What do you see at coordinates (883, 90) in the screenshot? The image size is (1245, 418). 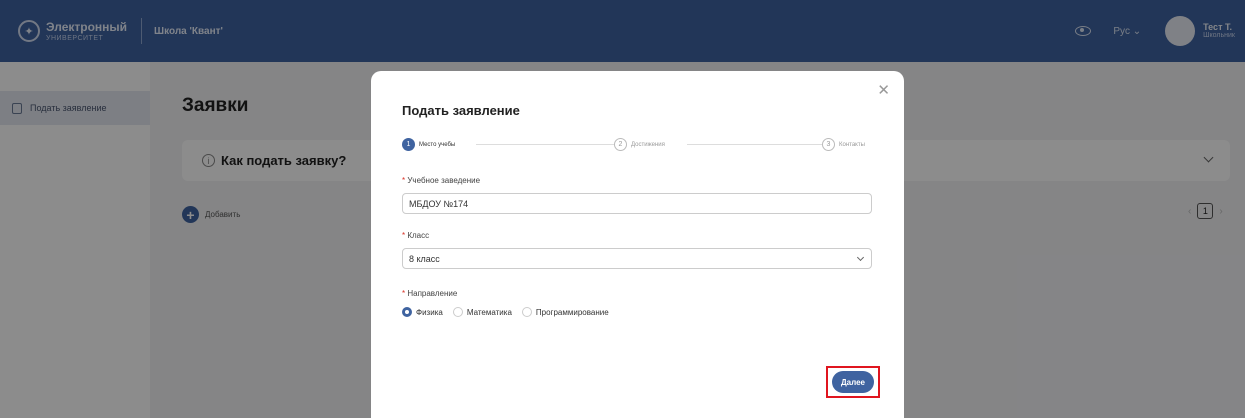 I see `close-icon: ✕` at bounding box center [883, 90].